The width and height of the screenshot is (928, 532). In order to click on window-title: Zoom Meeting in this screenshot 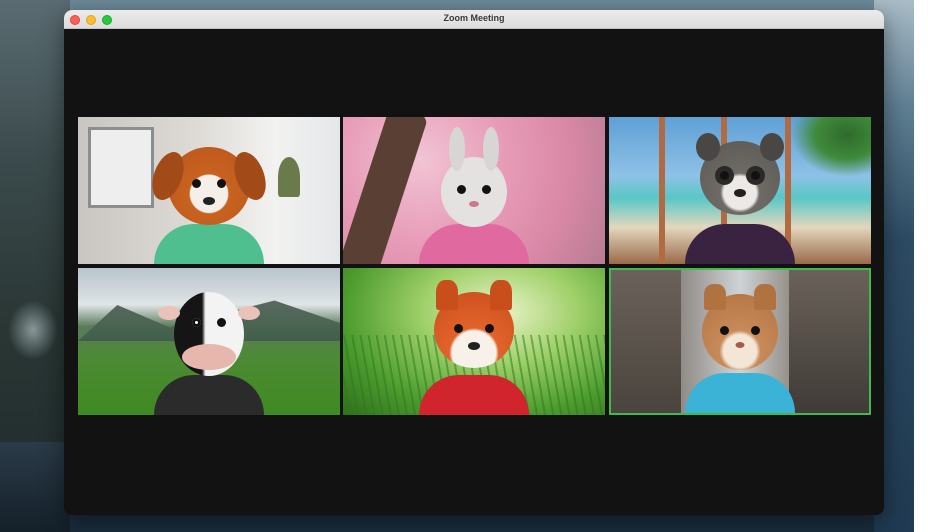, I will do `click(474, 18)`.